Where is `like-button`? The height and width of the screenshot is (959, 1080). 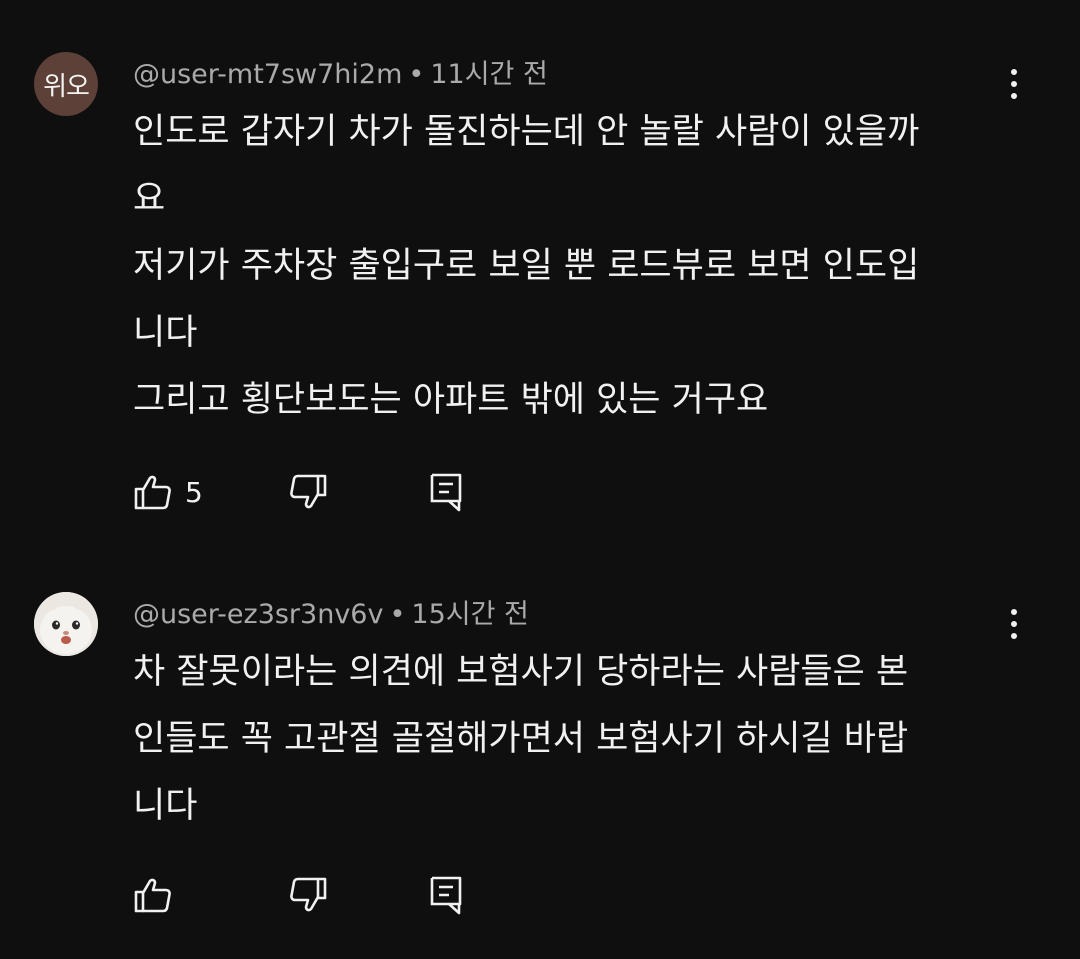
like-button is located at coordinates (153, 895).